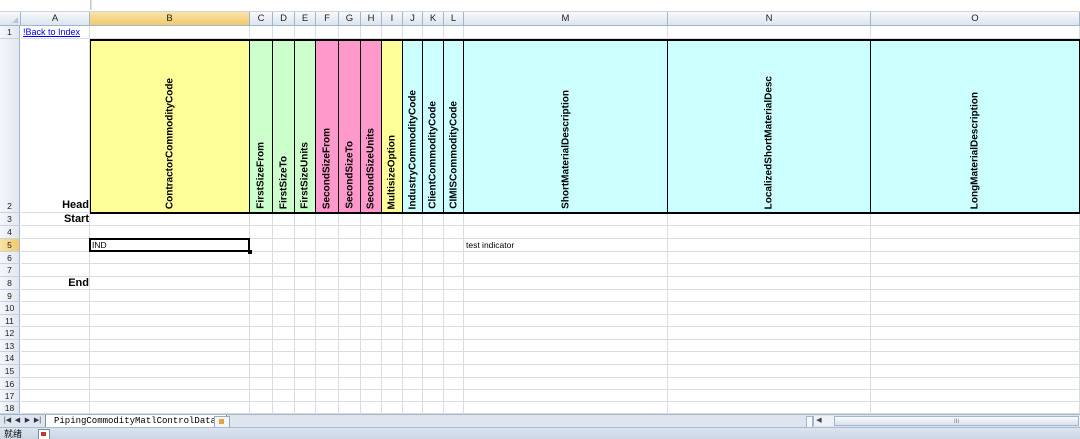 The width and height of the screenshot is (1080, 439). What do you see at coordinates (10, 126) in the screenshot?
I see `row-header-2: 2` at bounding box center [10, 126].